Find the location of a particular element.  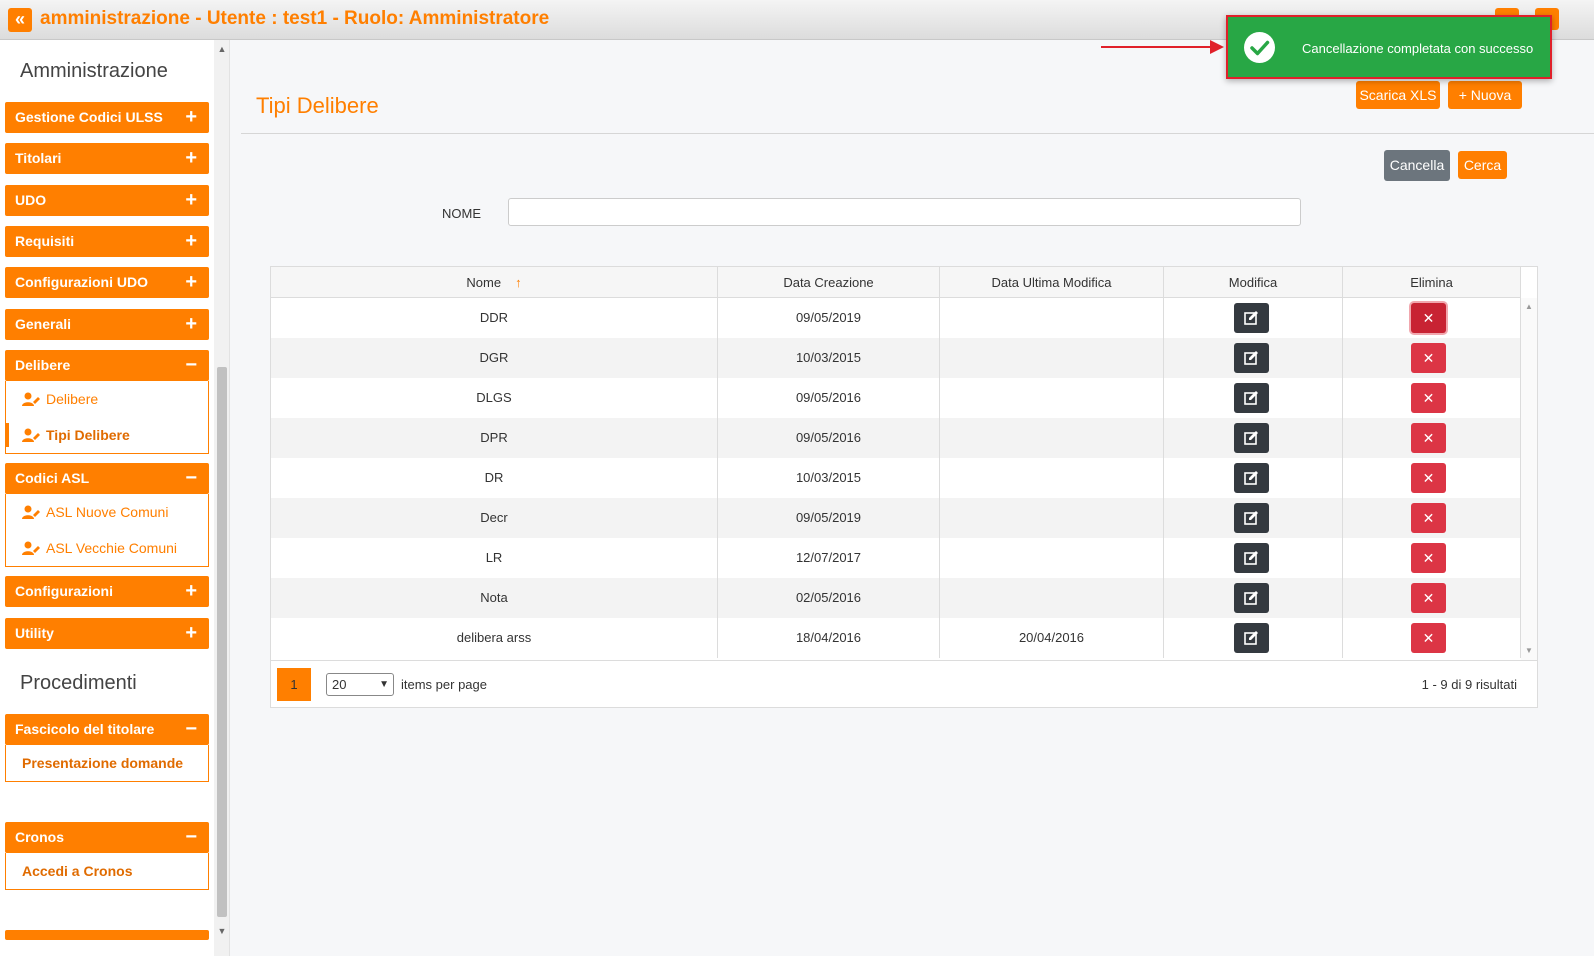

header-data-ultima-modifica: Data Ultima Modifica is located at coordinates (1052, 282).